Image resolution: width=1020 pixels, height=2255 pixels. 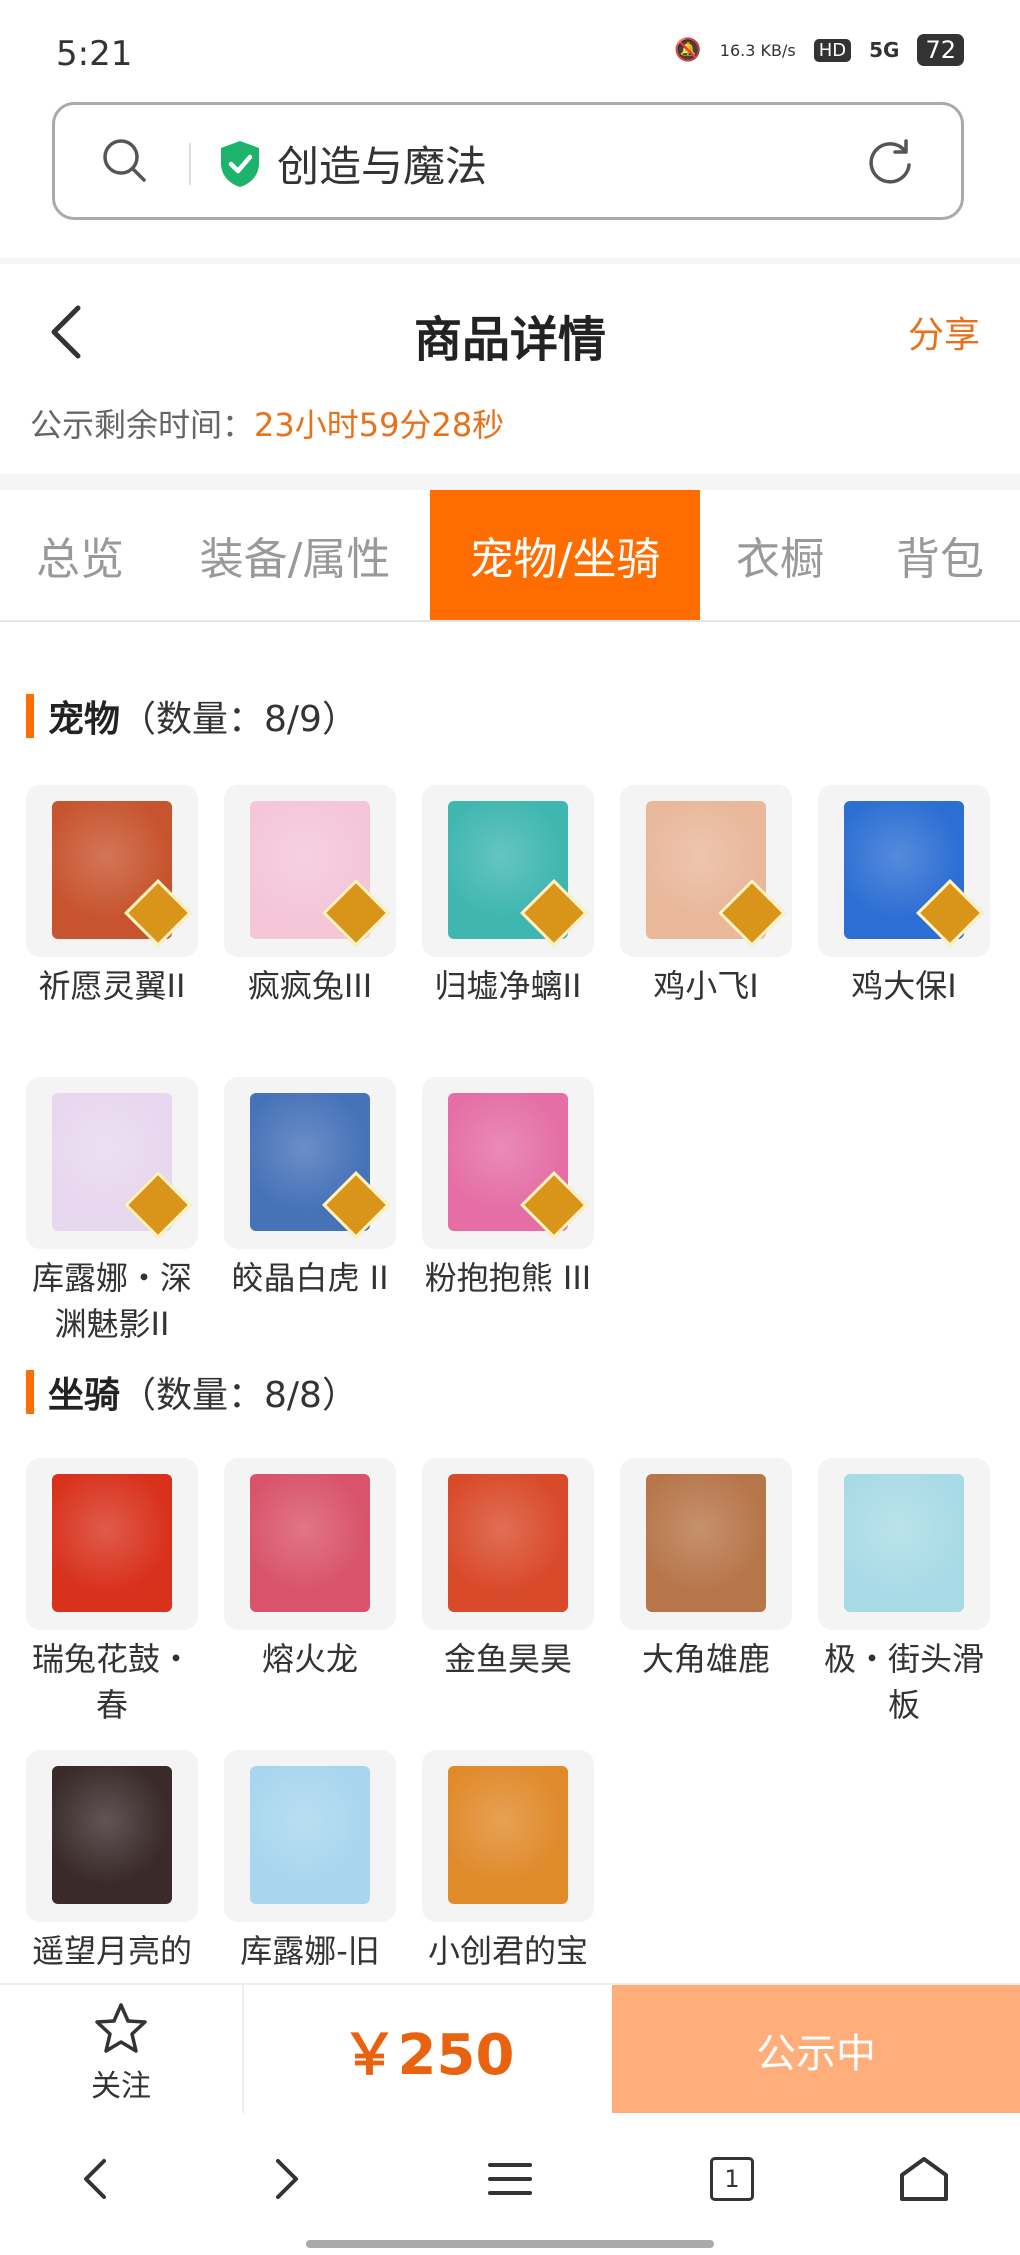 I want to click on page-title: 商品详情, so click(x=509, y=340).